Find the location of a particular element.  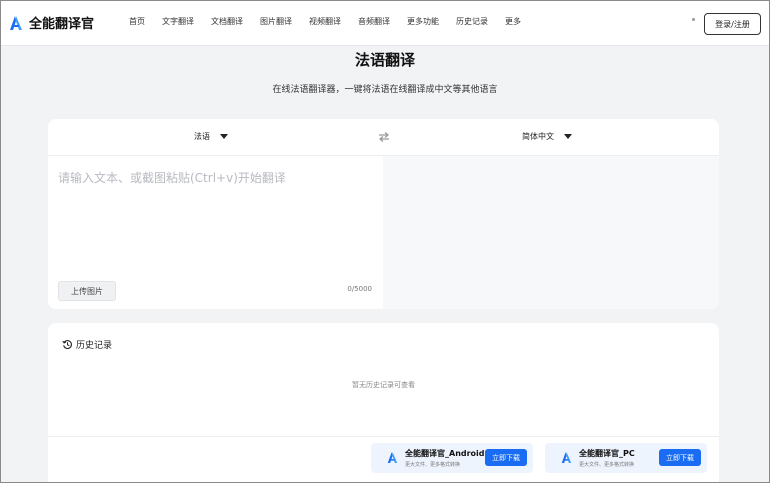

history-icon is located at coordinates (67, 344).